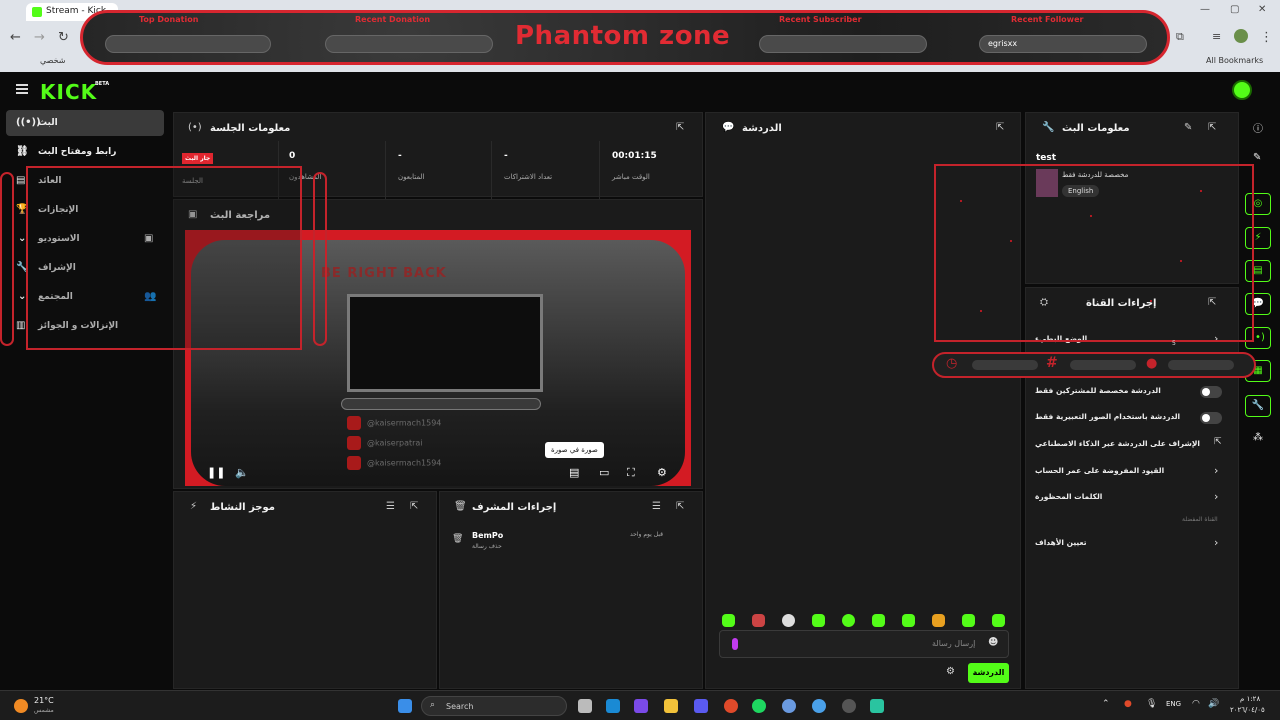 The width and height of the screenshot is (1280, 720). What do you see at coordinates (759, 706) in the screenshot?
I see `spotify-icon` at bounding box center [759, 706].